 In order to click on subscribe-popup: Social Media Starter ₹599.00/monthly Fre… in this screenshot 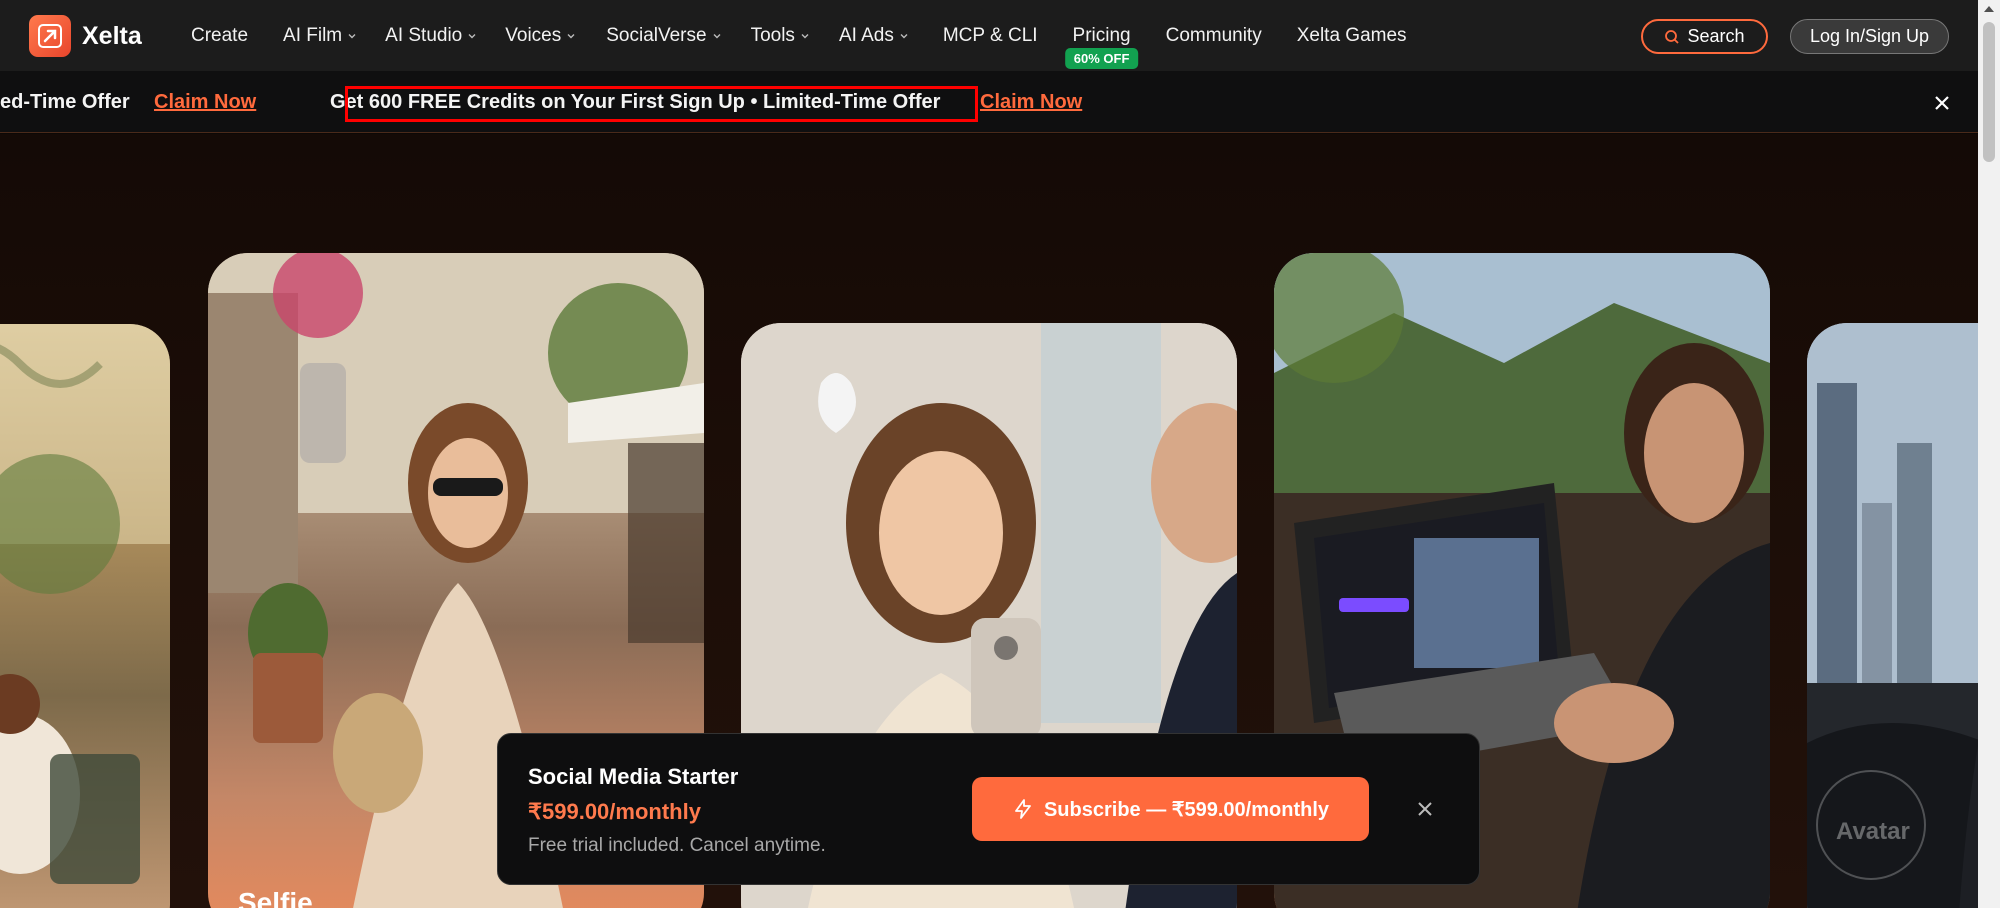, I will do `click(988, 809)`.